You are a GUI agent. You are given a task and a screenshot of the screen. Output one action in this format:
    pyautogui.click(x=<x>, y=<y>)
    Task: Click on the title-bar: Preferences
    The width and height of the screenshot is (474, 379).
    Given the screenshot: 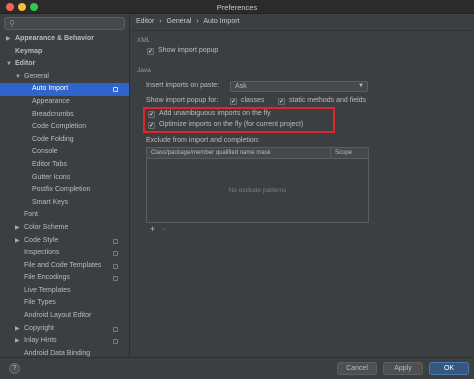 What is the action you would take?
    pyautogui.click(x=237, y=7)
    